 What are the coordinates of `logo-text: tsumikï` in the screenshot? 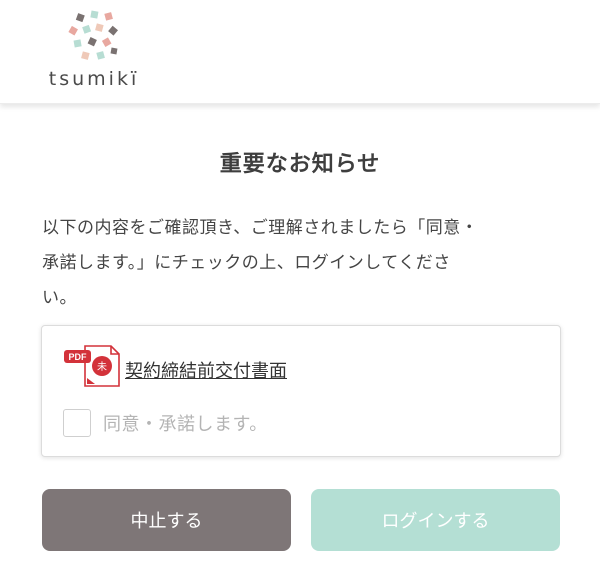 It's located at (94, 79).